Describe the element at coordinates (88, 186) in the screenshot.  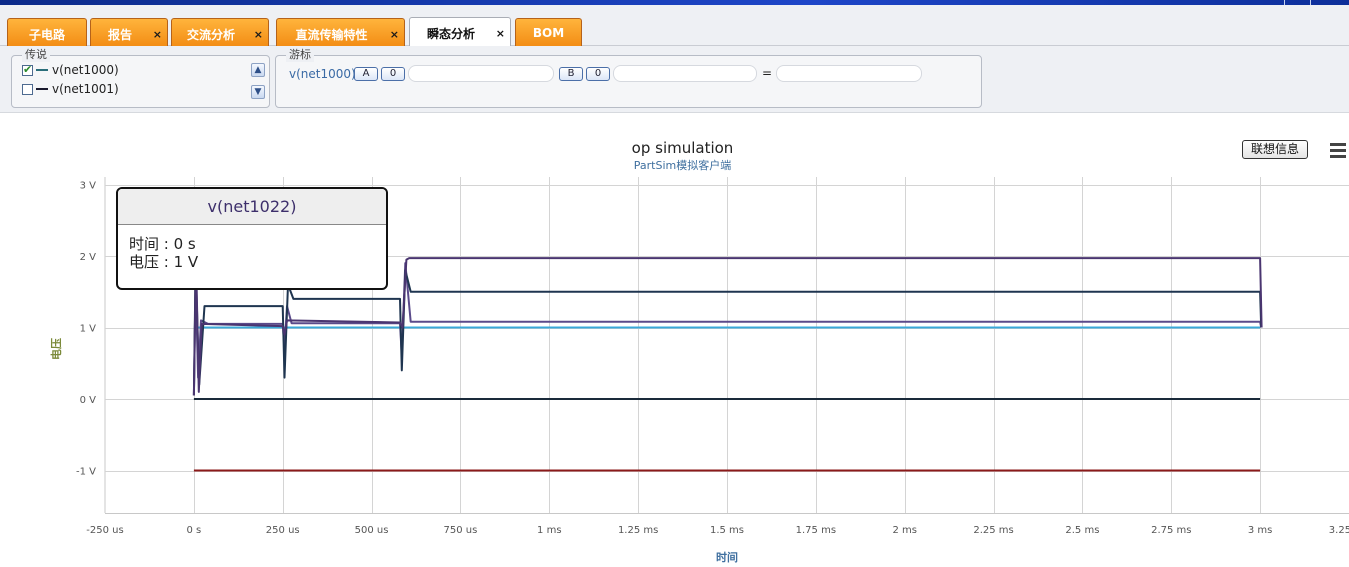
I see `y-tick-label: 3 V` at that location.